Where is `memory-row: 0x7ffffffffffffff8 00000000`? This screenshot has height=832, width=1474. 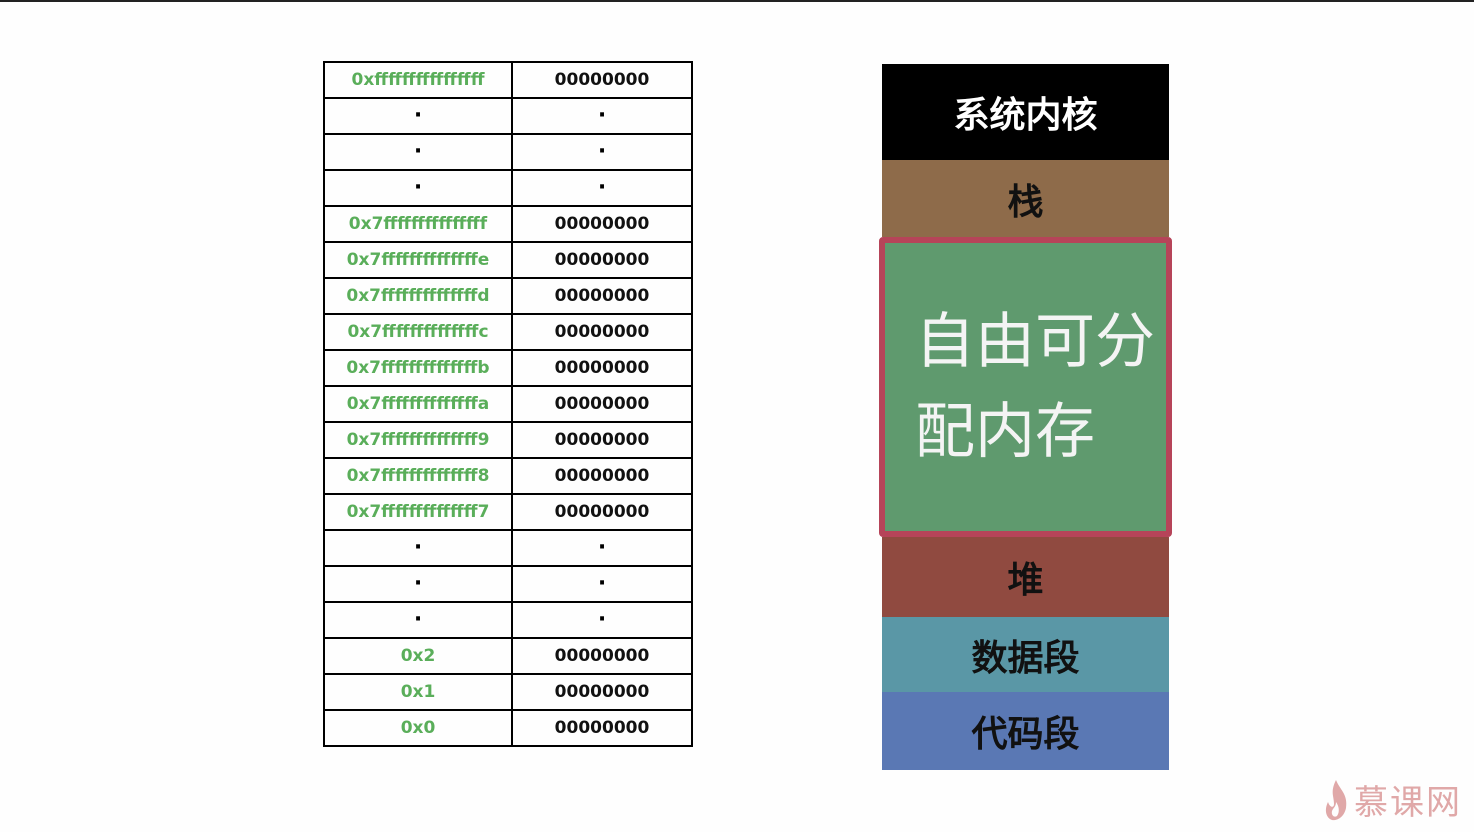 memory-row: 0x7ffffffffffffff8 00000000 is located at coordinates (508, 476).